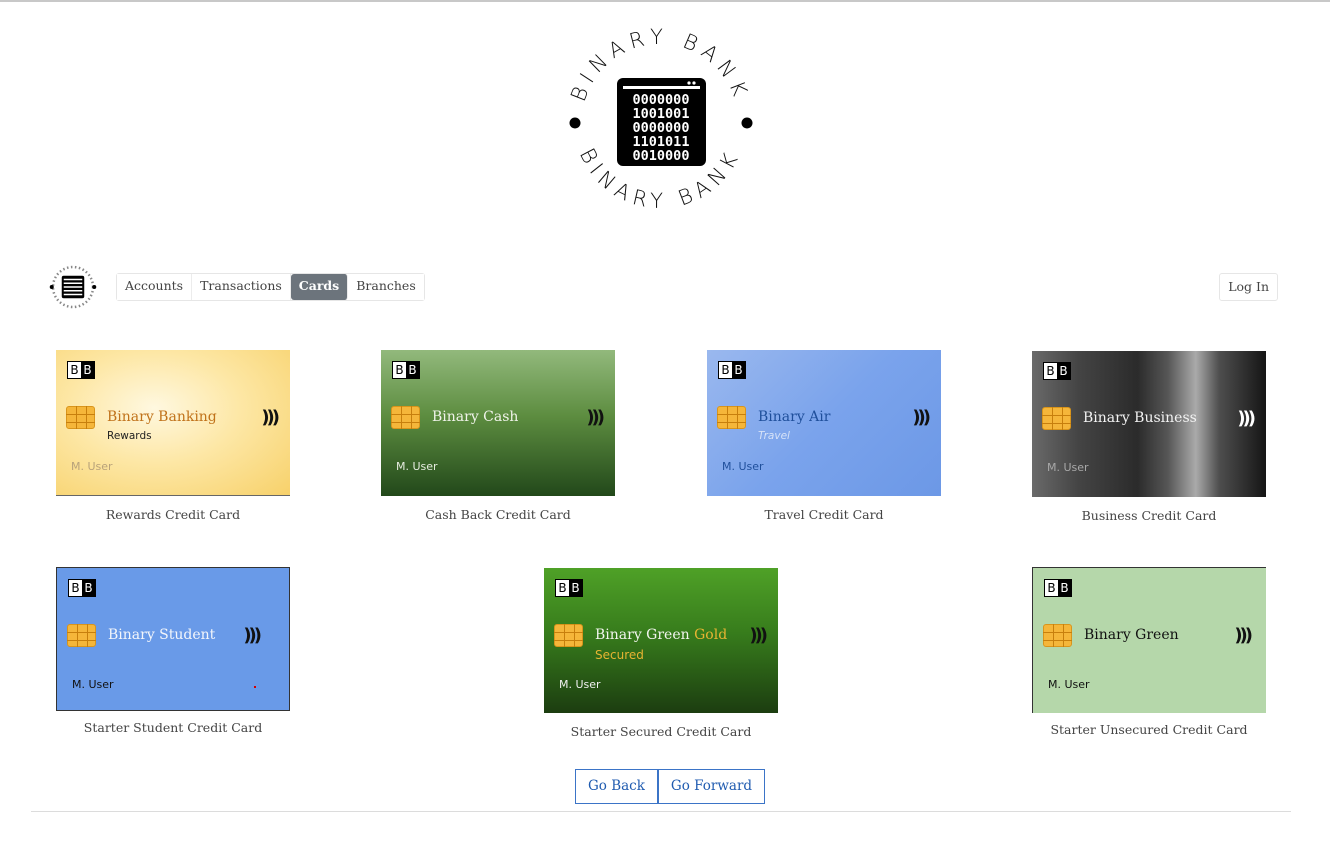 Image resolution: width=1330 pixels, height=857 pixels. I want to click on rewards-card-image: BB Binary Banking Rewards ))) M. User, so click(173, 423).